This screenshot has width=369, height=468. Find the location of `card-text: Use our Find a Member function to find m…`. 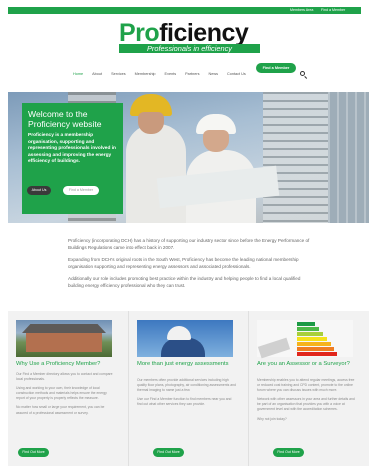

card-text: Use our Find a Member function to find m… is located at coordinates (184, 402).